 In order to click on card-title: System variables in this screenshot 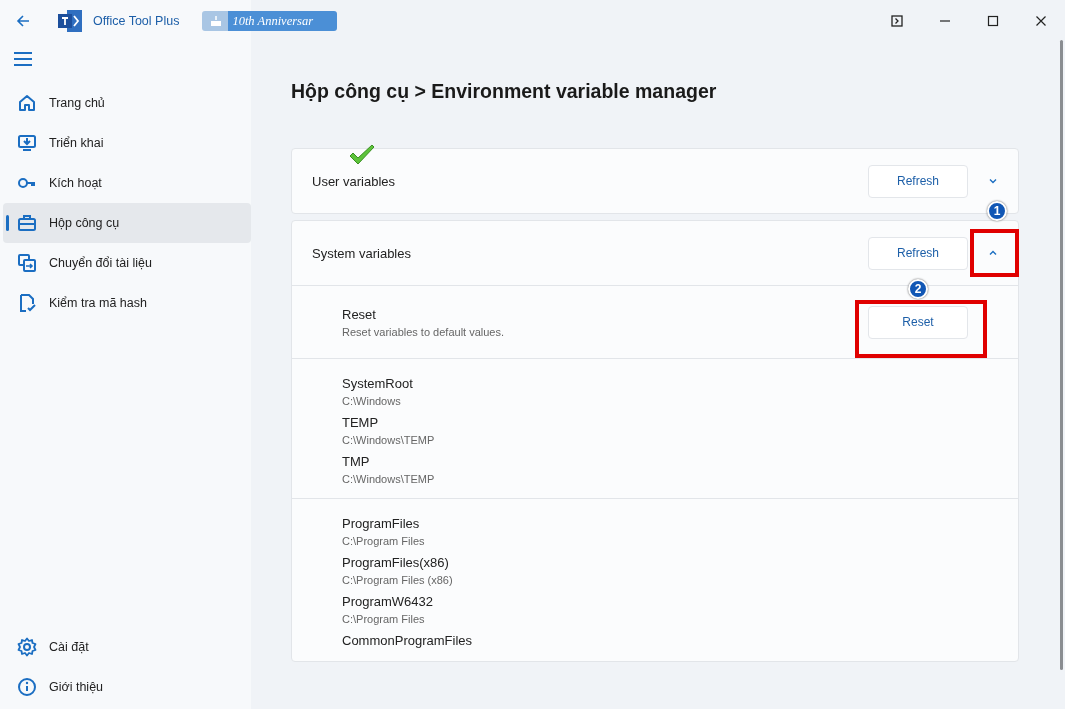, I will do `click(361, 253)`.